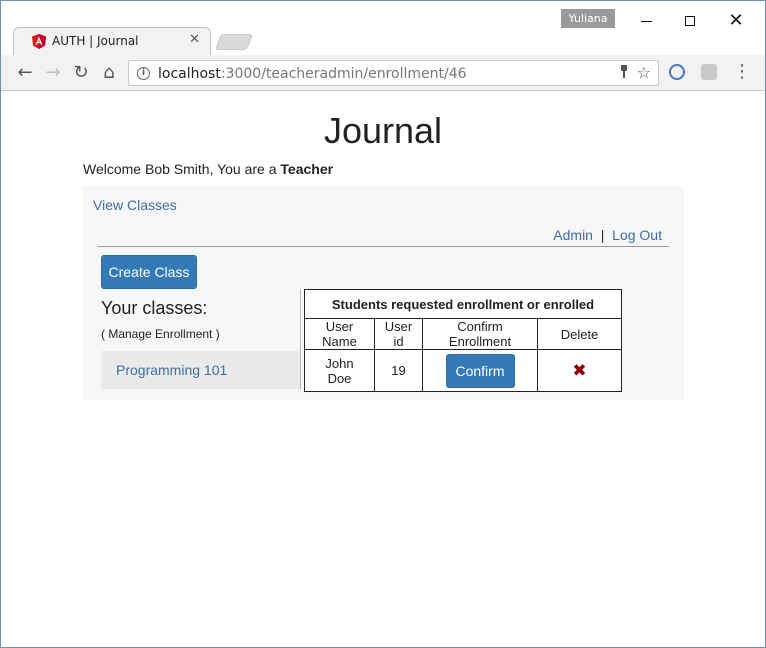  What do you see at coordinates (709, 72) in the screenshot?
I see `extension-box-icon` at bounding box center [709, 72].